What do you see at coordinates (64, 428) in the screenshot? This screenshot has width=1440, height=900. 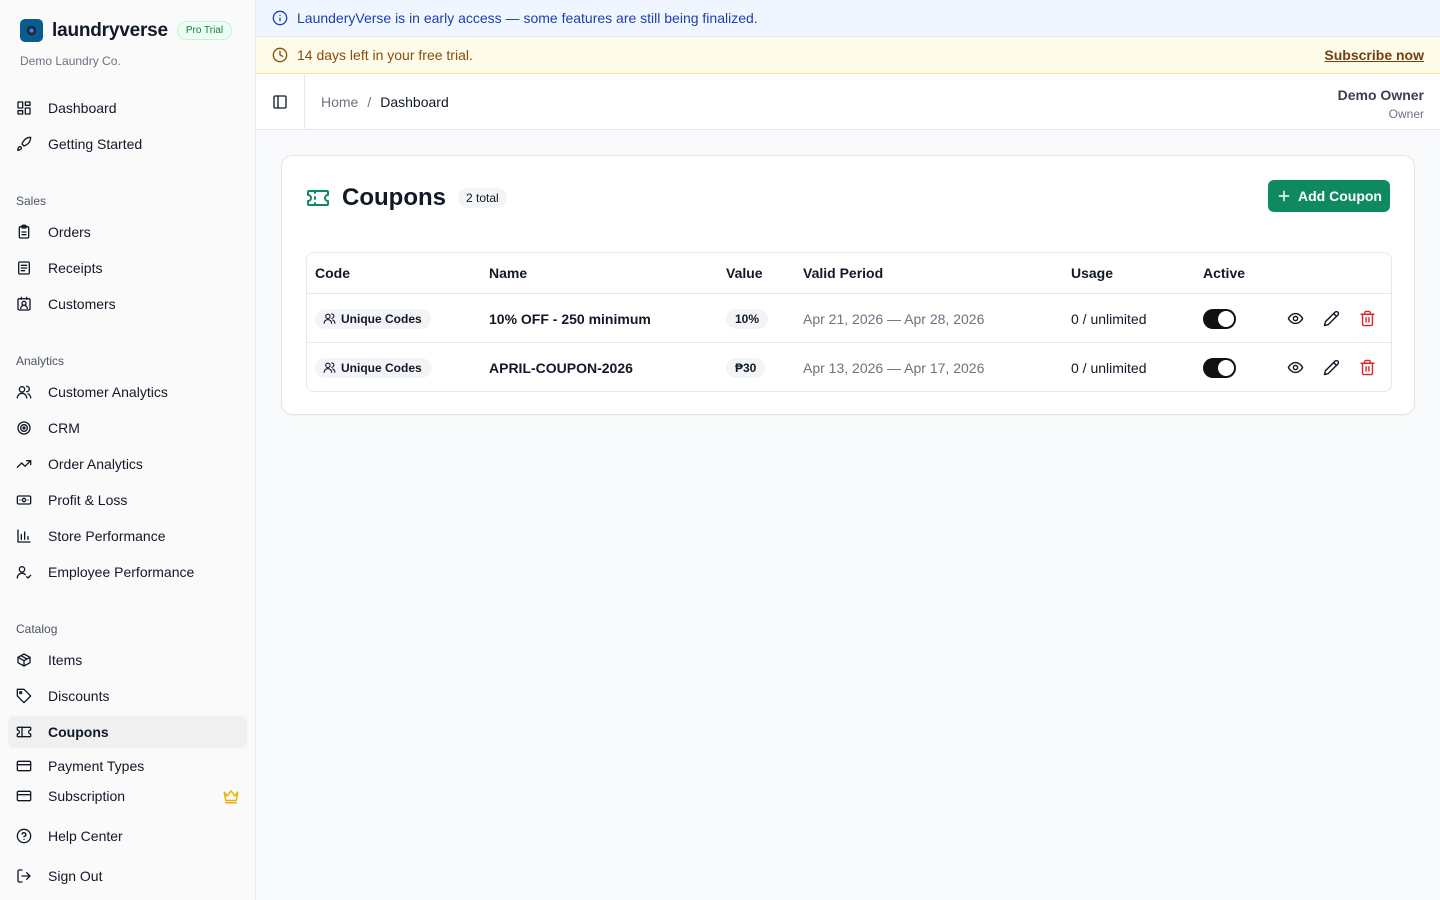 I see `sidebar-item-label: CRM` at bounding box center [64, 428].